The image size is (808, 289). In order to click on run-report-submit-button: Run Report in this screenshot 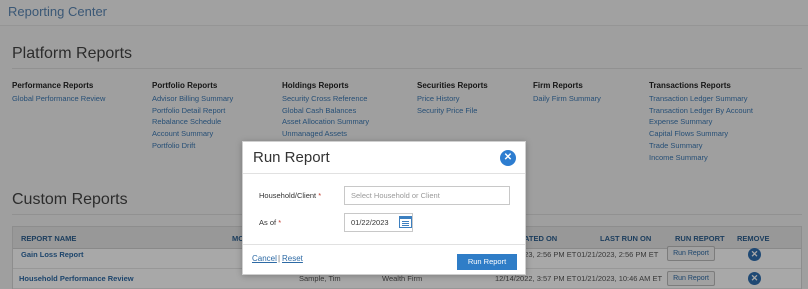, I will do `click(487, 262)`.